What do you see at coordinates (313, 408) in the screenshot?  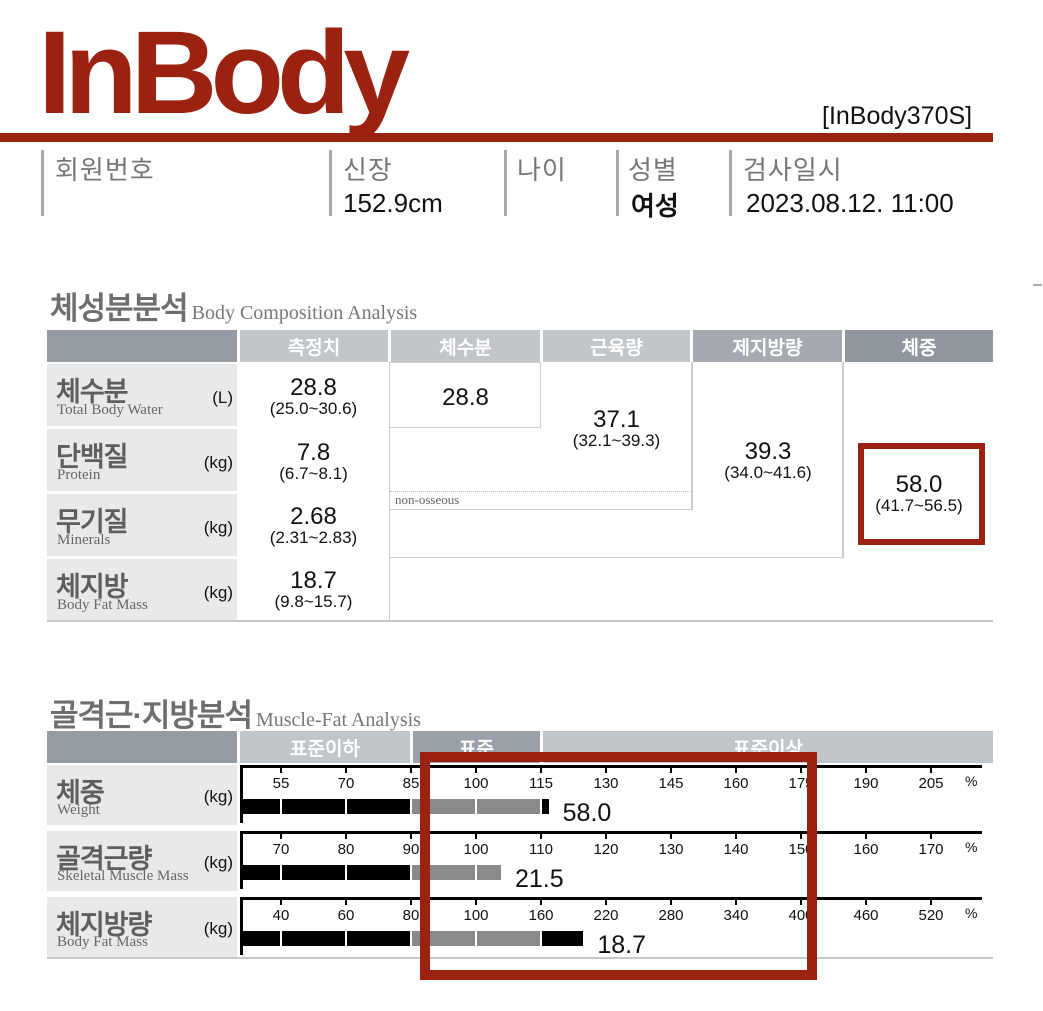 I see `range: (25.0~30.6)` at bounding box center [313, 408].